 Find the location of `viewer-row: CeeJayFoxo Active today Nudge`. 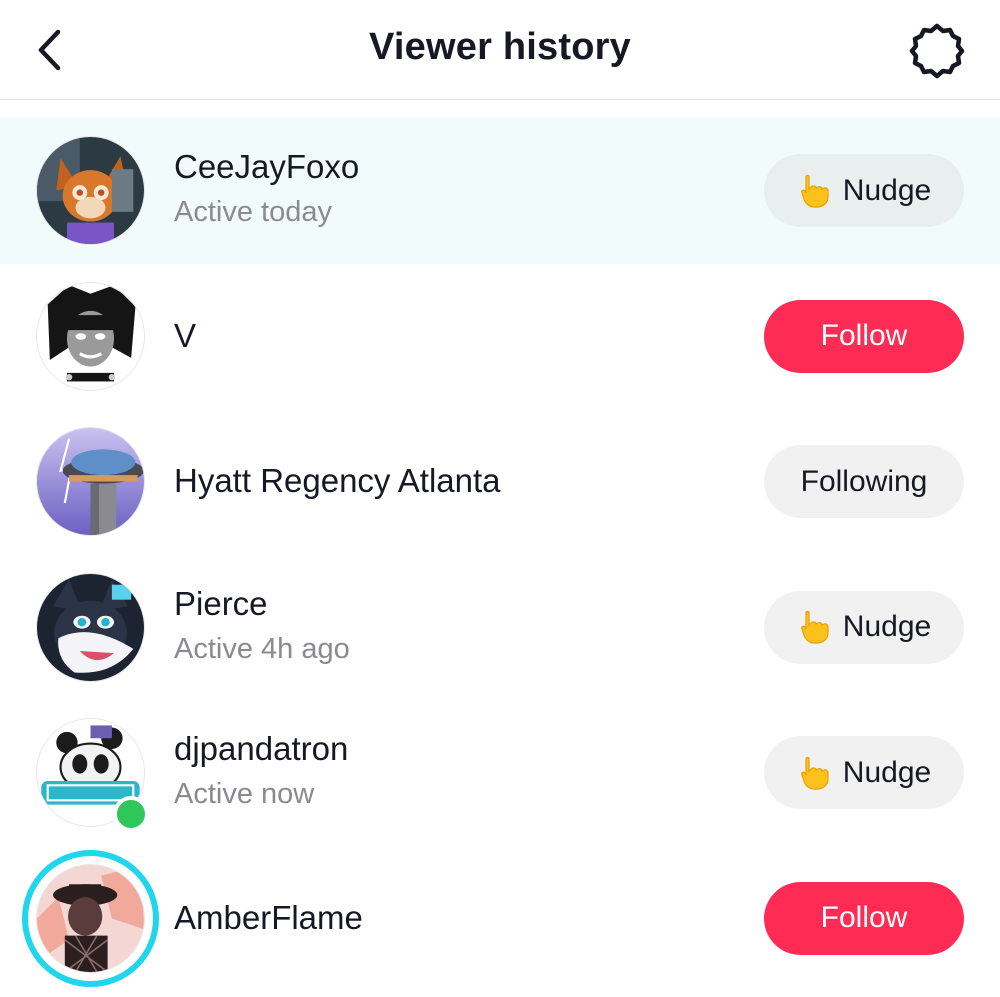

viewer-row: CeeJayFoxo Active today Nudge is located at coordinates (500, 191).